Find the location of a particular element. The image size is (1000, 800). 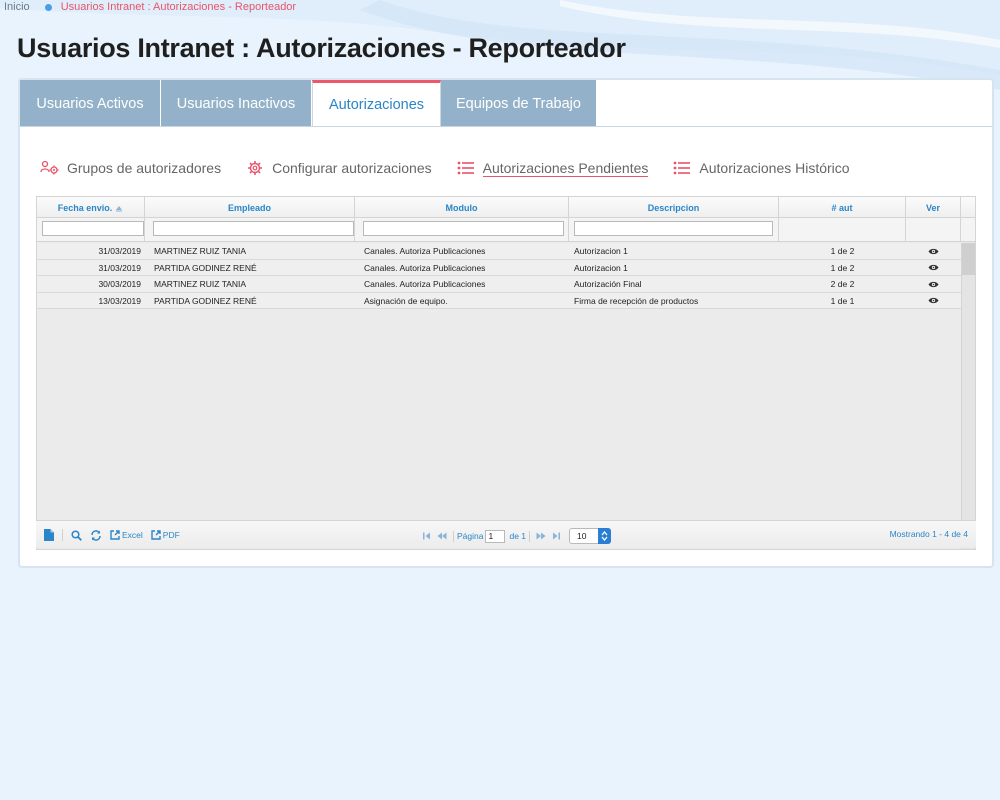

records-summary: Mostrando 1 - 4 de 4 is located at coordinates (928, 534).